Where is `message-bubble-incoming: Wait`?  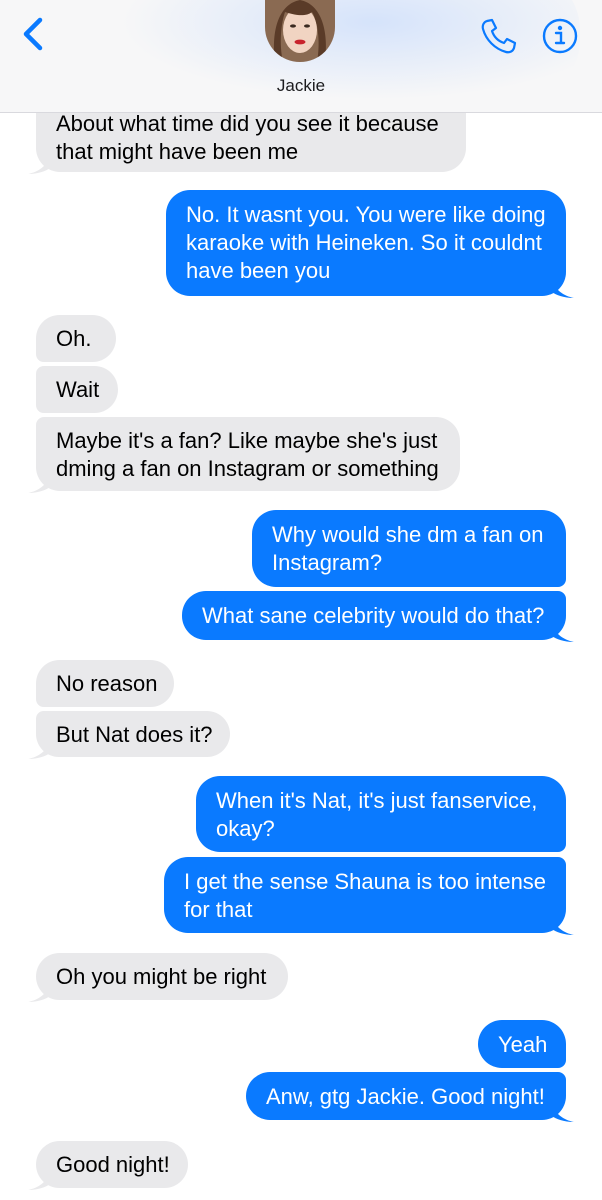
message-bubble-incoming: Wait is located at coordinates (77, 389).